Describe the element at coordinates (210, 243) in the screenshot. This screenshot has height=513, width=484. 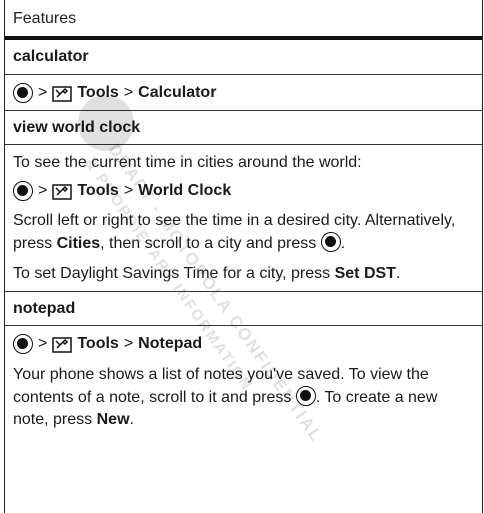
I see `text-run: , then scroll to a city and press` at that location.